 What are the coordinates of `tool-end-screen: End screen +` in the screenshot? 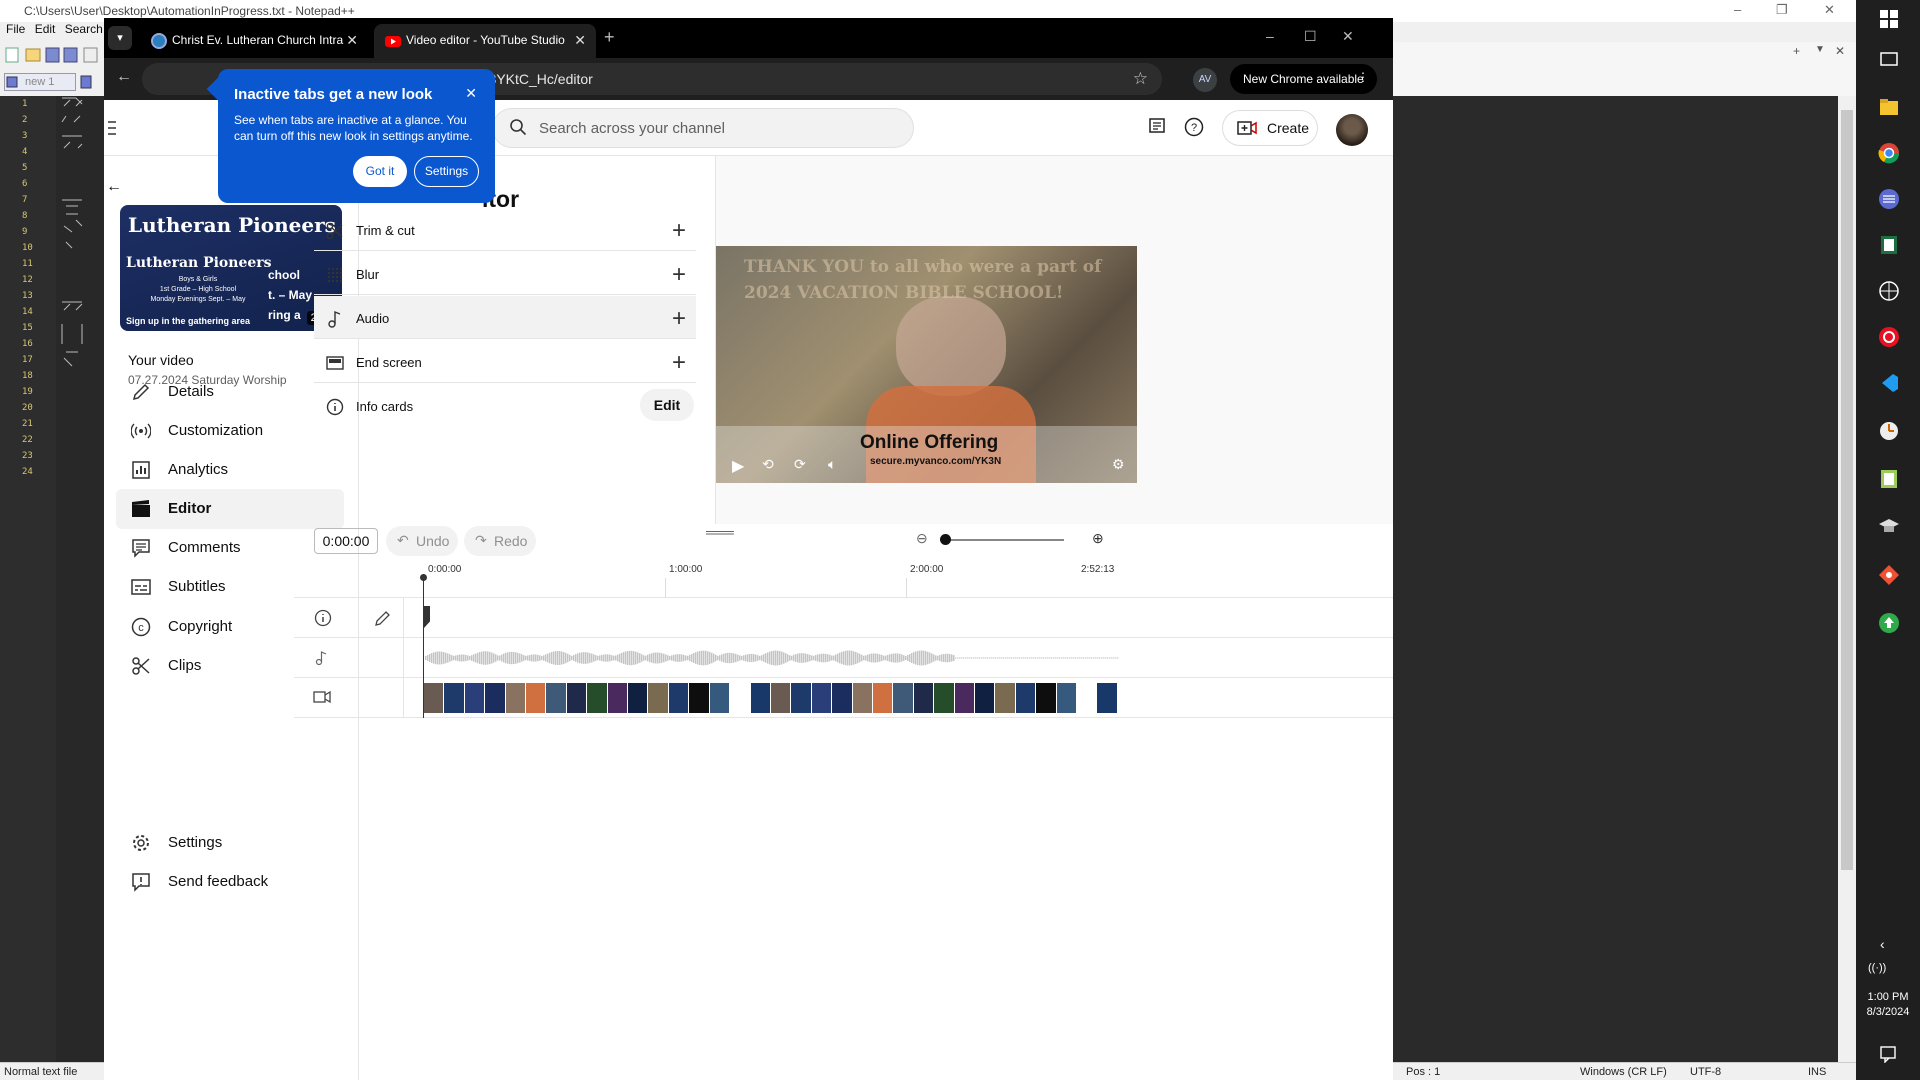 It's located at (505, 361).